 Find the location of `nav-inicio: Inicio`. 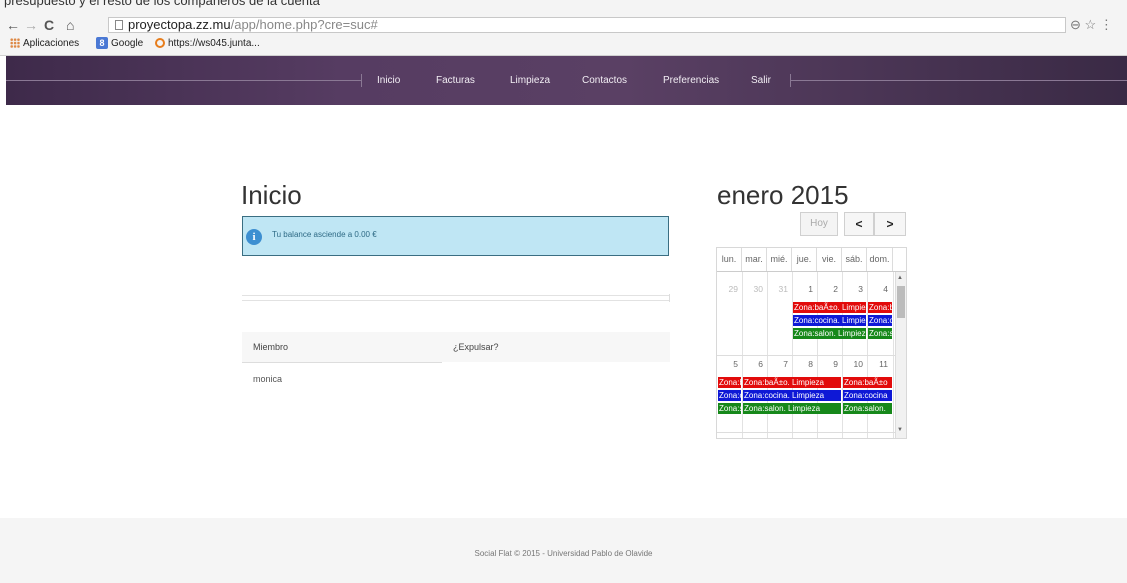

nav-inicio: Inicio is located at coordinates (388, 80).